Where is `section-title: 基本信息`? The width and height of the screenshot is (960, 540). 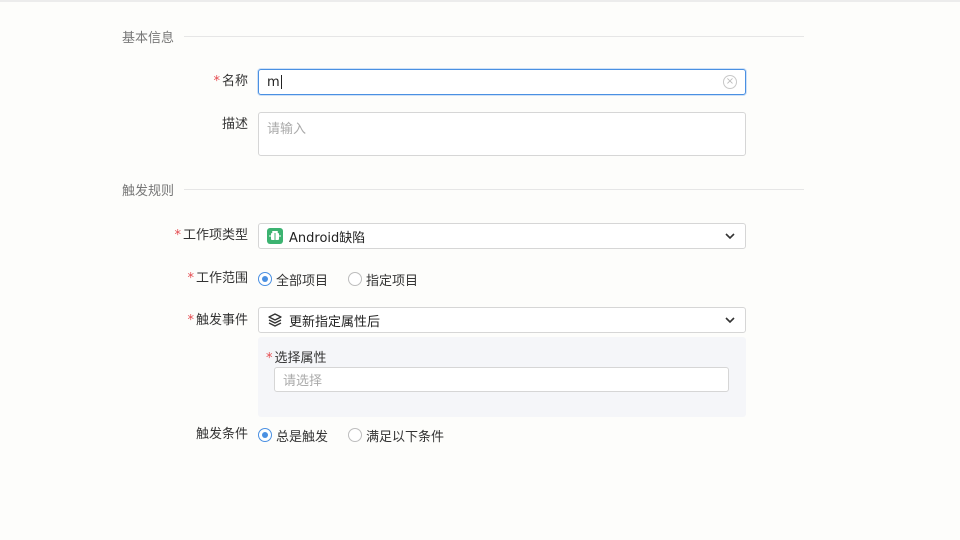
section-title: 基本信息 is located at coordinates (148, 38).